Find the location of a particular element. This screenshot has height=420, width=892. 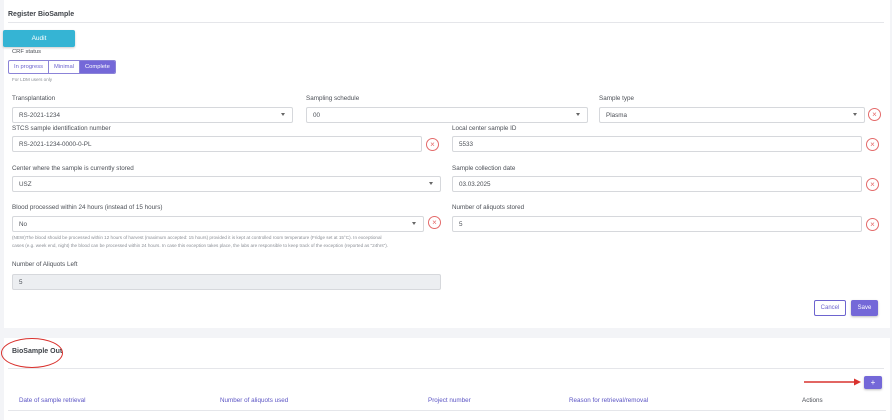

cancel-button: Cancel is located at coordinates (830, 308).